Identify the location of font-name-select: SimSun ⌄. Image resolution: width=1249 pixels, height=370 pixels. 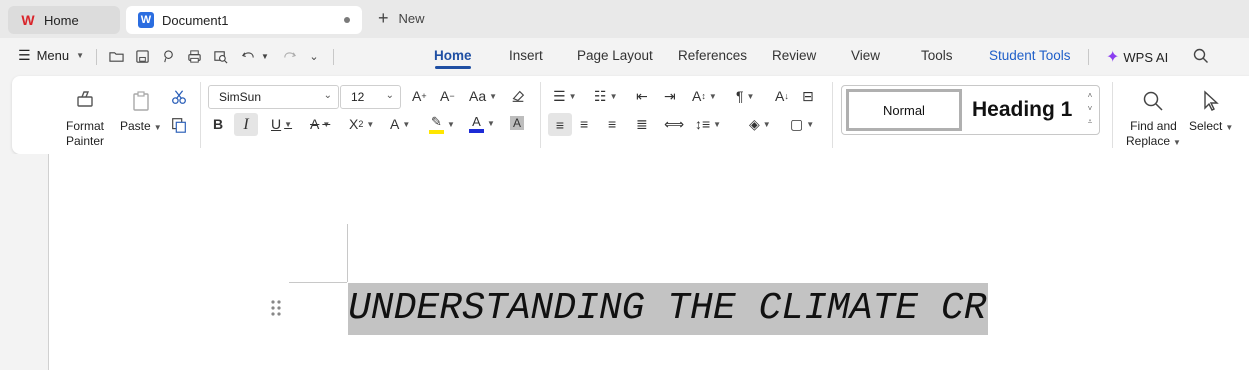
(273, 97).